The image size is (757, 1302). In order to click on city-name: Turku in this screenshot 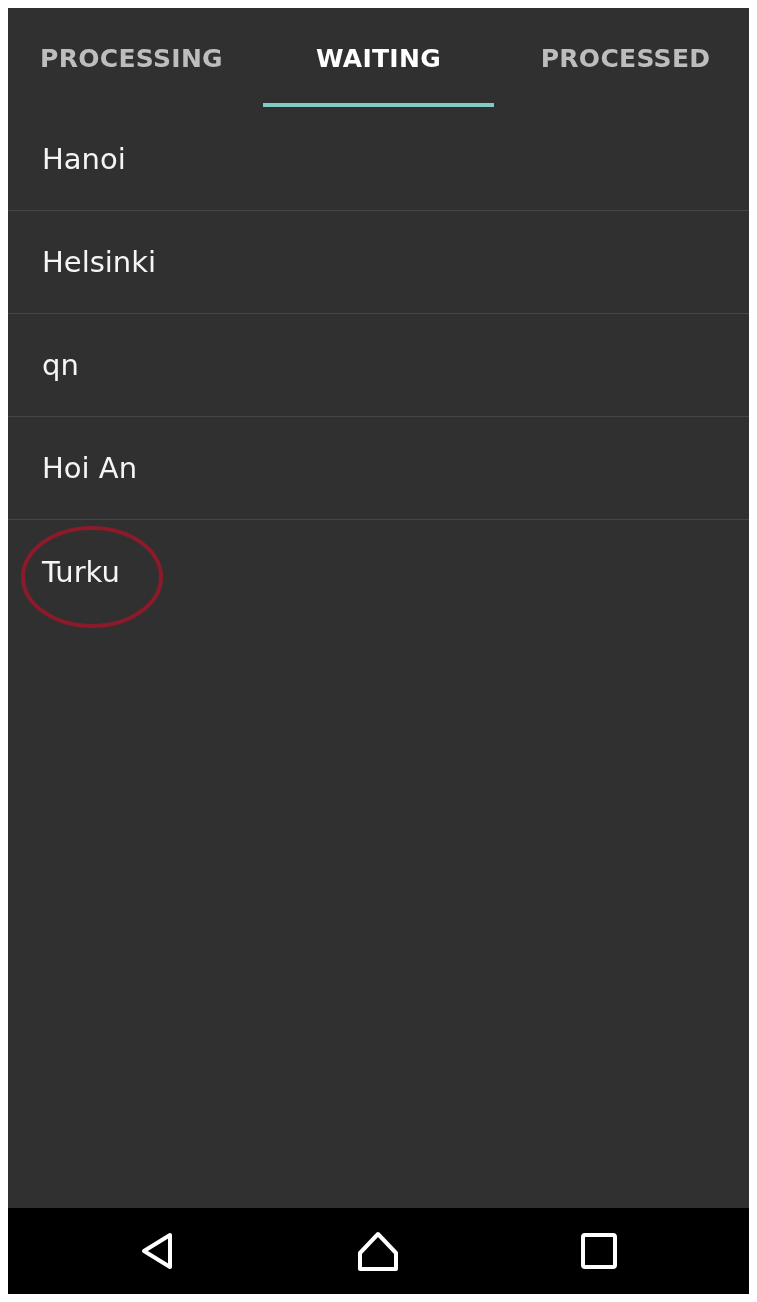, I will do `click(81, 571)`.